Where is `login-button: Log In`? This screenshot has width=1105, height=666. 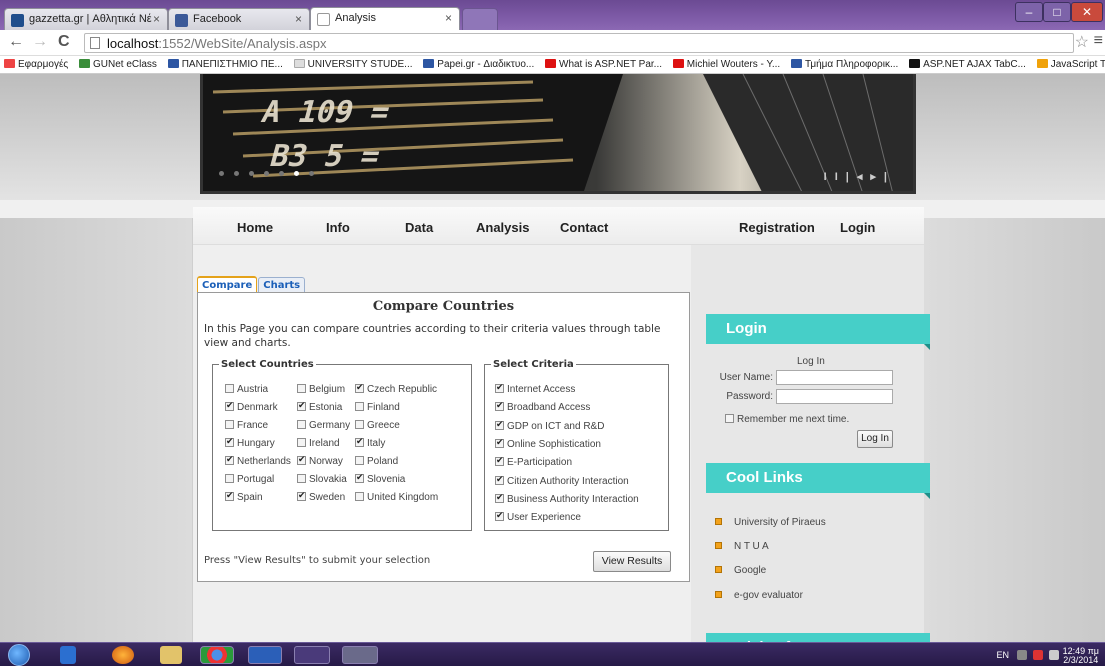 login-button: Log In is located at coordinates (875, 439).